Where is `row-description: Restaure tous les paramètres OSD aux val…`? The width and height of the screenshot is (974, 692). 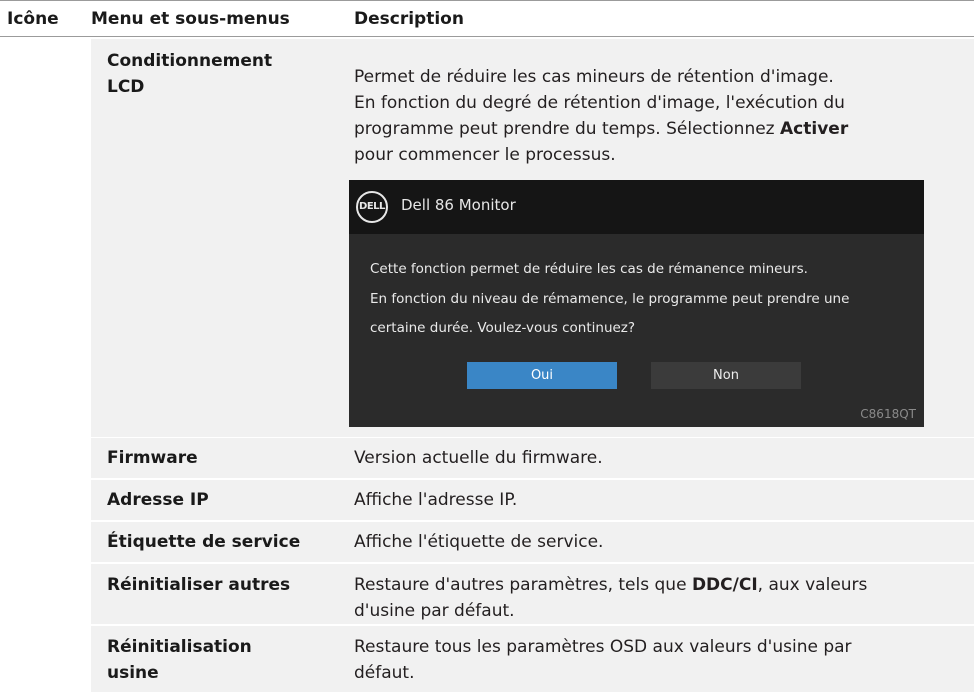 row-description: Restaure tous les paramètres OSD aux val… is located at coordinates (603, 660).